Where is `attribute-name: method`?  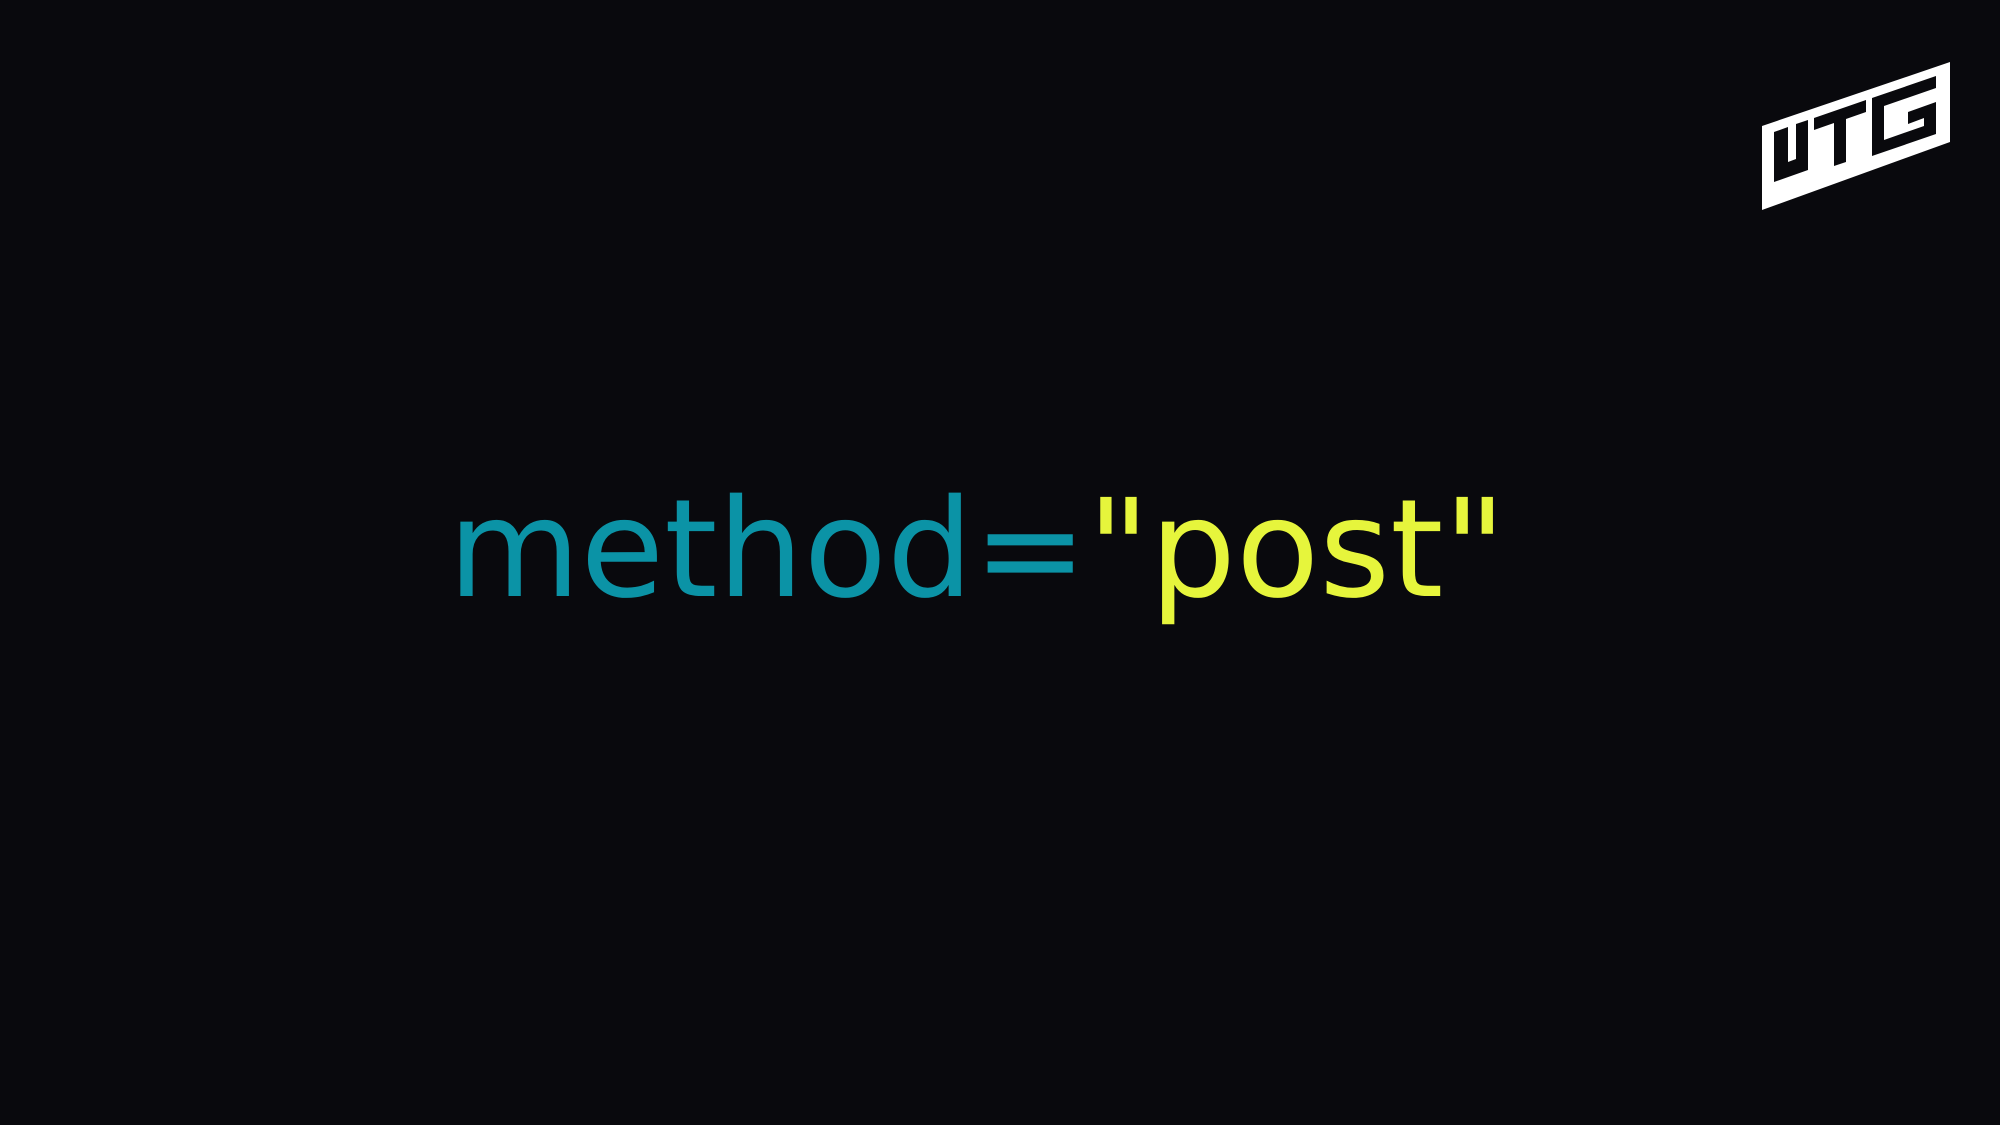 attribute-name: method is located at coordinates (711, 550).